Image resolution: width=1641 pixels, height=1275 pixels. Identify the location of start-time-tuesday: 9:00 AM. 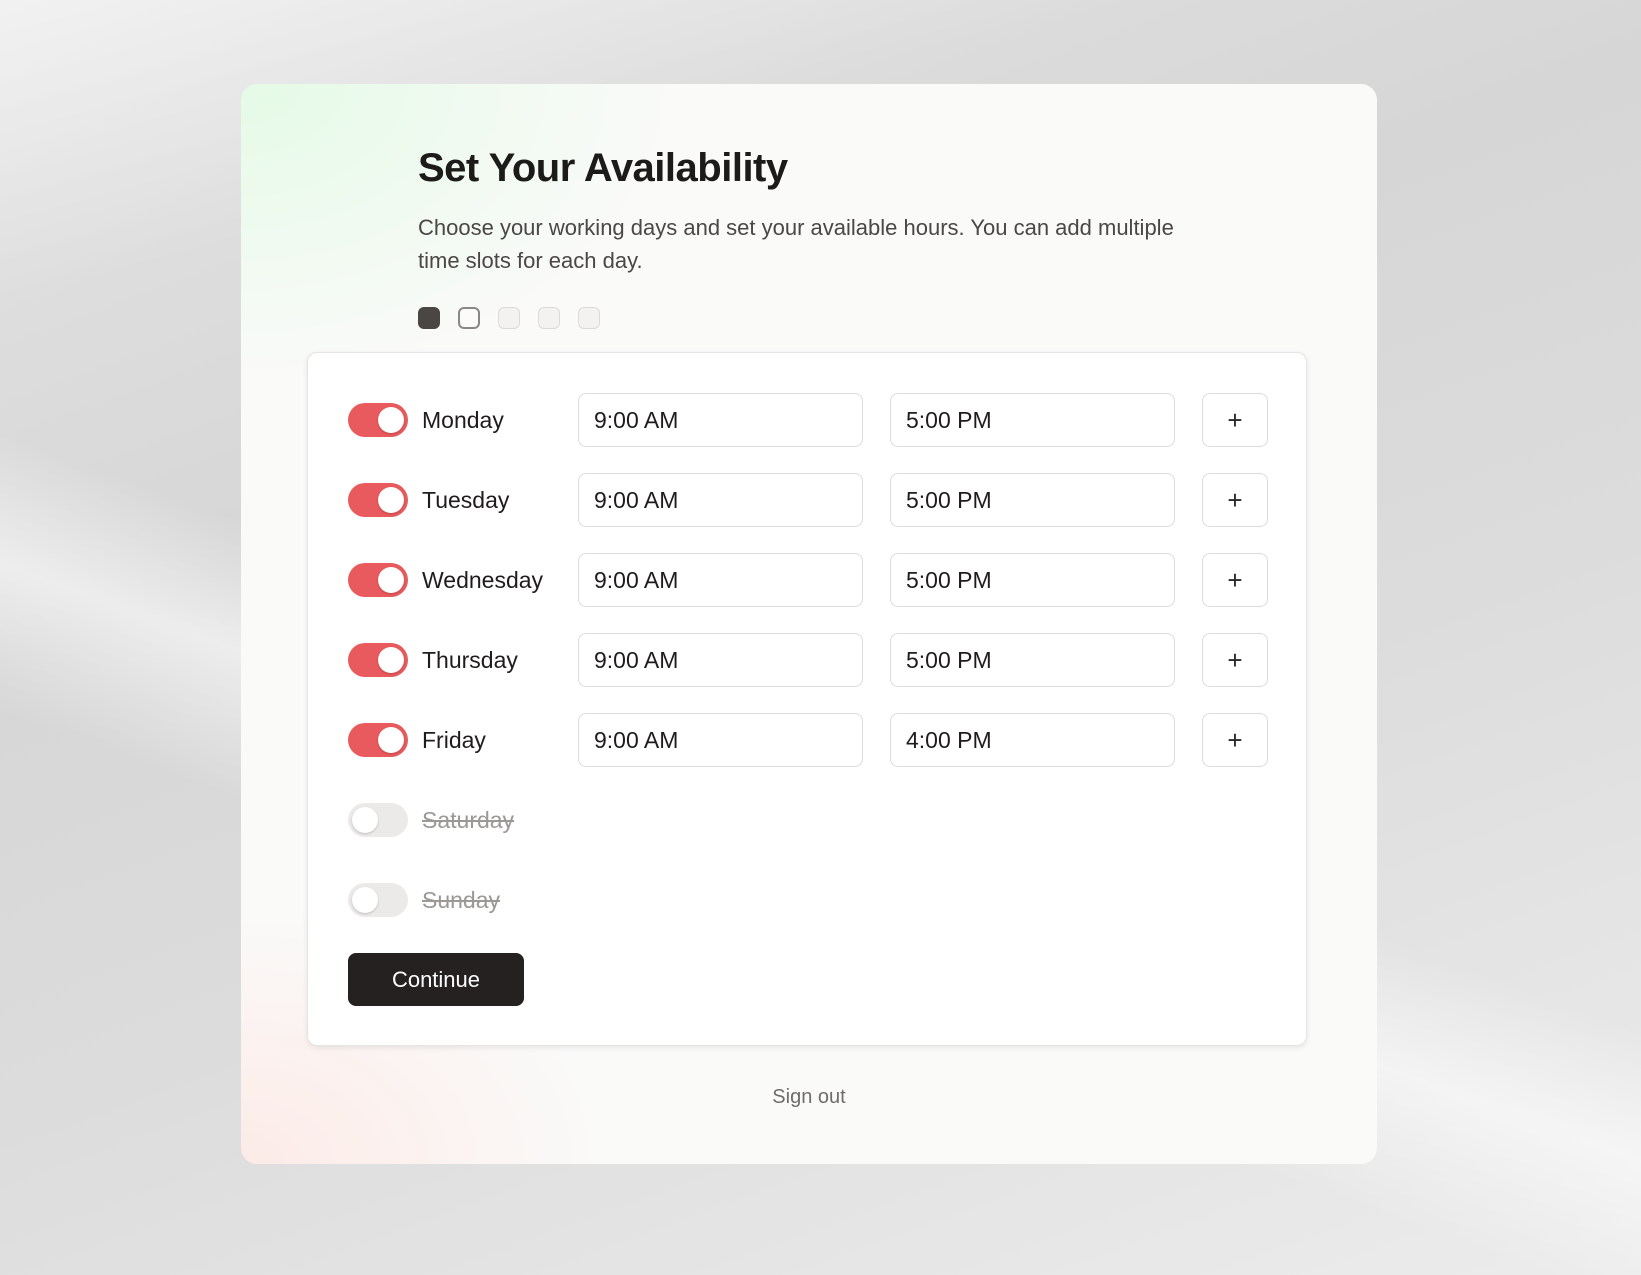
(720, 500).